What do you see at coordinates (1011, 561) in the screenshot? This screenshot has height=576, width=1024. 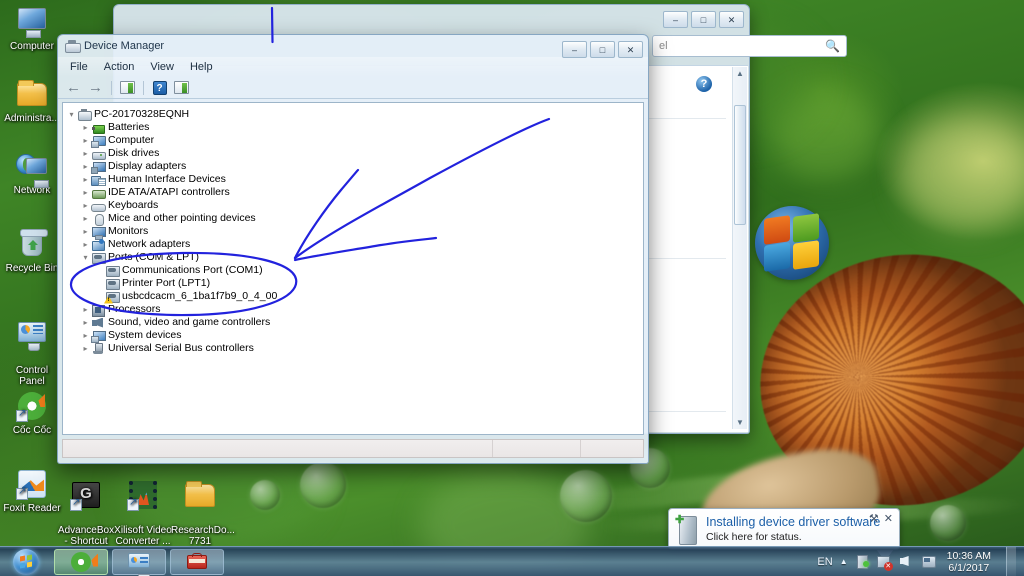 I see `show-desktop-button` at bounding box center [1011, 561].